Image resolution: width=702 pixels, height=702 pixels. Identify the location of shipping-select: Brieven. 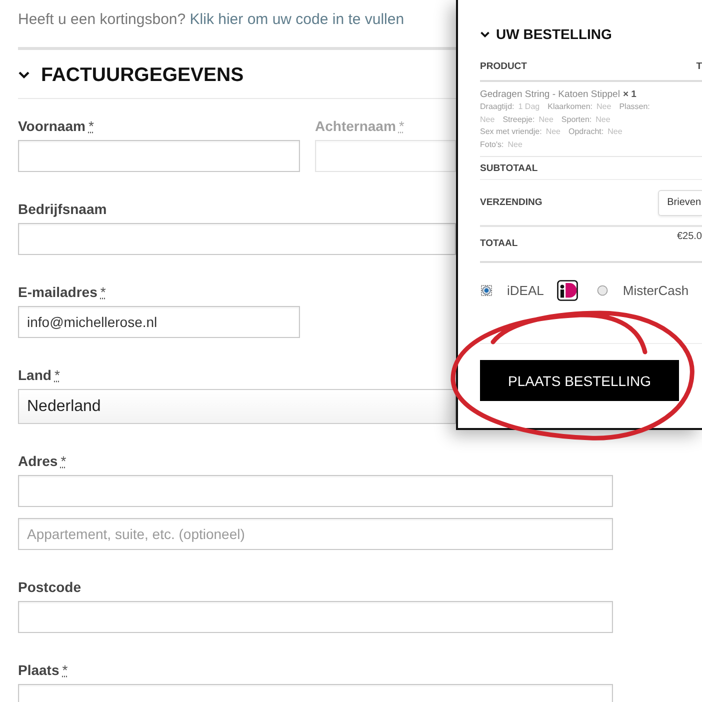
(680, 203).